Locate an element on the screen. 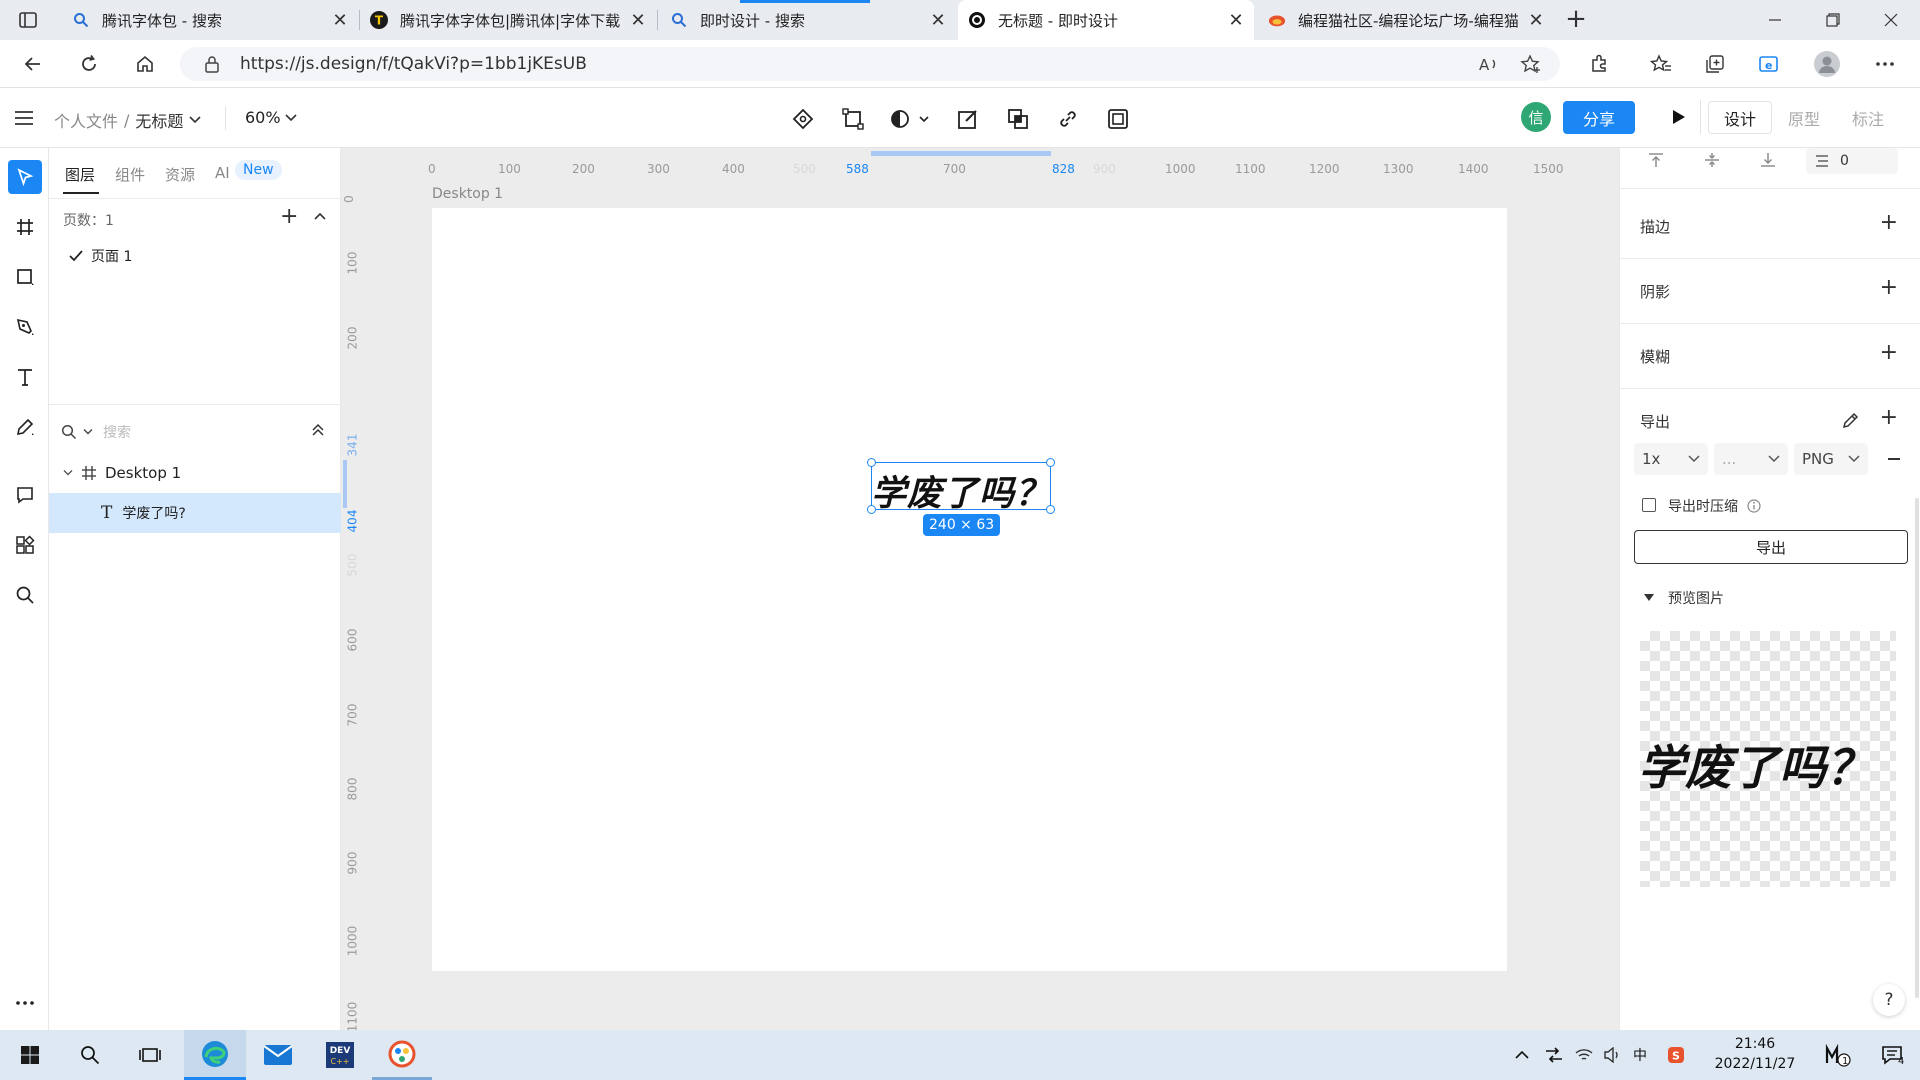 This screenshot has width=1920, height=1080. browser-tab: 腾讯字体包 - 搜索 ✕ is located at coordinates (210, 20).